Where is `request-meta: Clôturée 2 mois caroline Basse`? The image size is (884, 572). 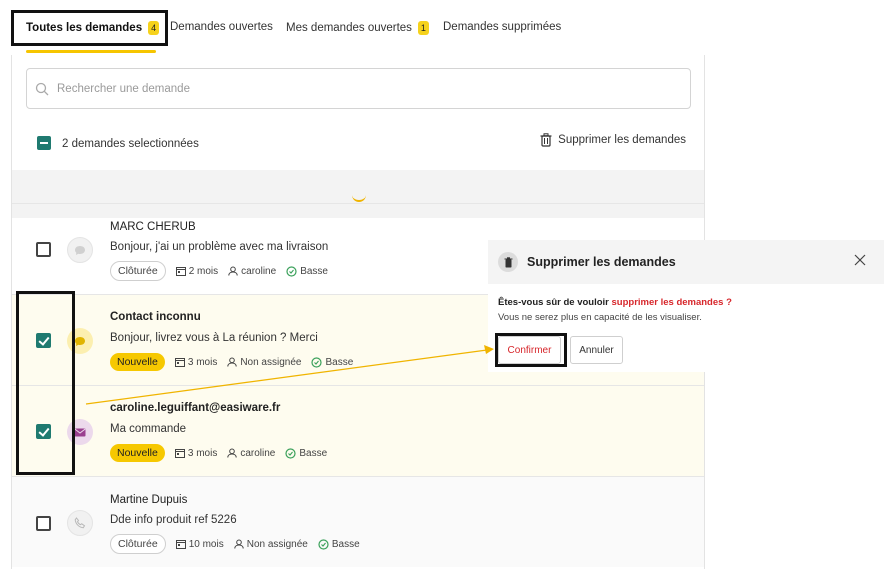
request-meta: Clôturée 2 mois caroline Basse is located at coordinates (219, 271).